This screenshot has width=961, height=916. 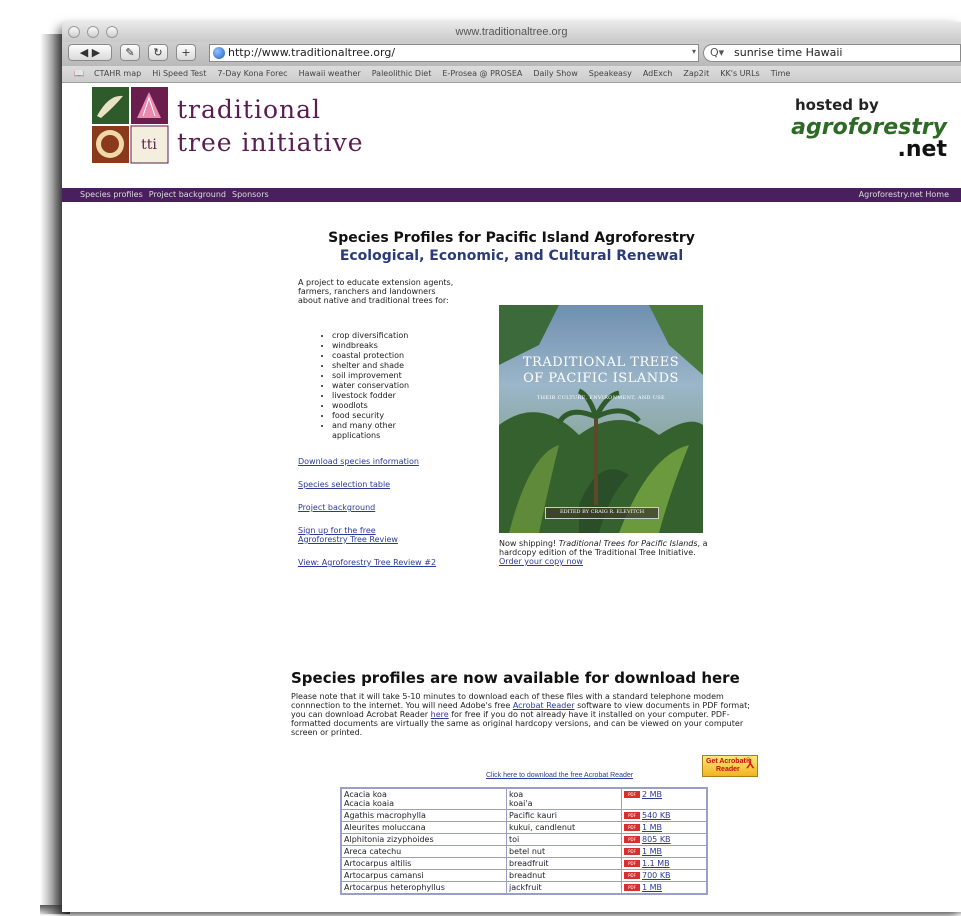 I want to click on species-pdf-link: 805 KB, so click(x=656, y=839).